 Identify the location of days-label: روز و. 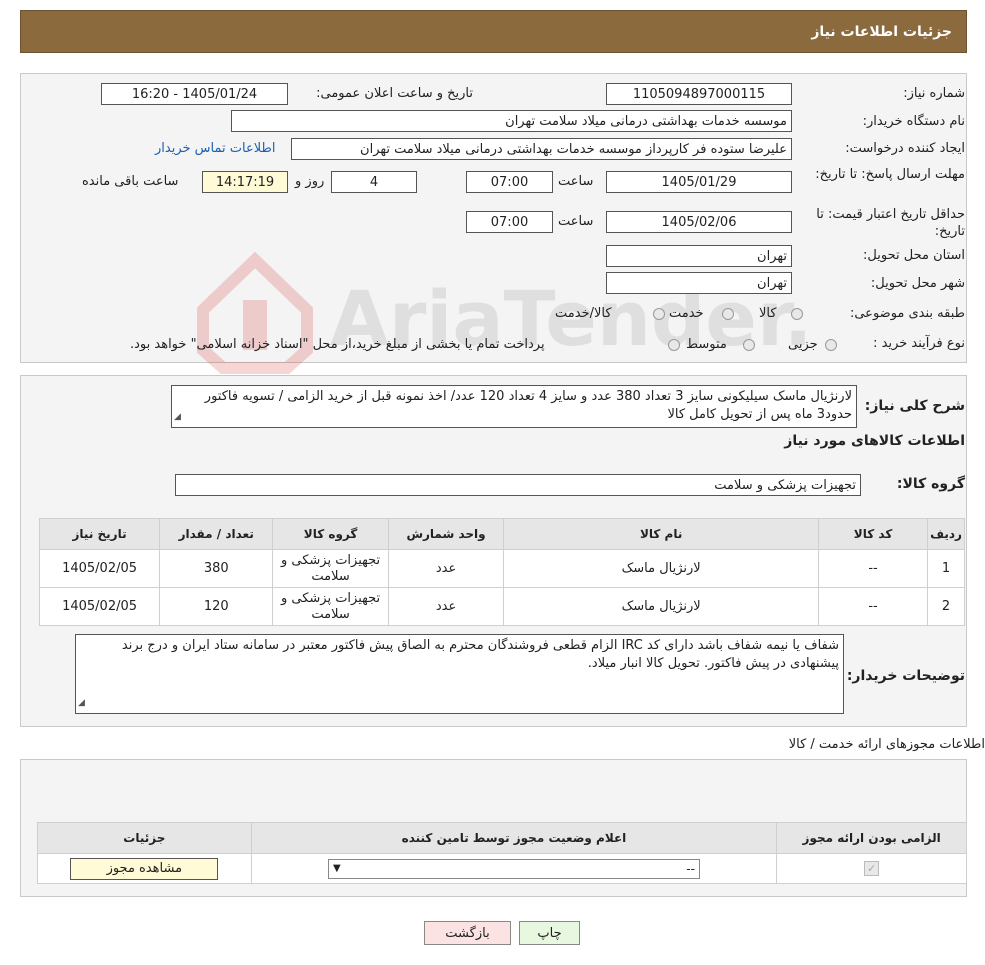
(310, 181).